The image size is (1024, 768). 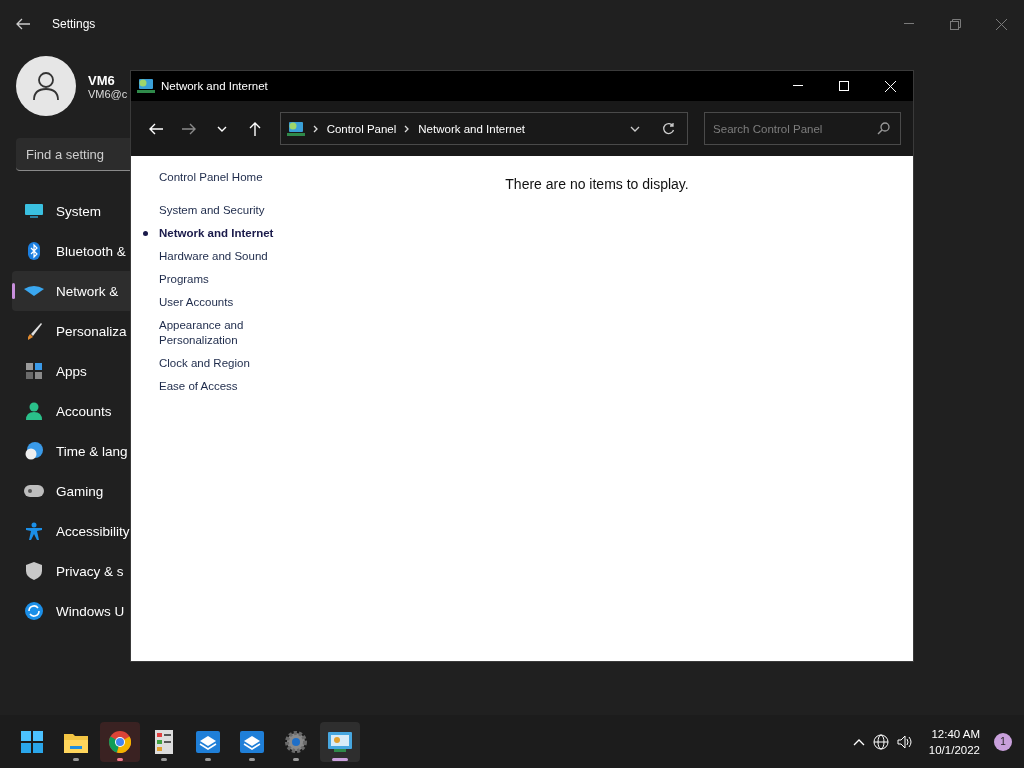 I want to click on nav-label: Gaming, so click(x=80, y=491).